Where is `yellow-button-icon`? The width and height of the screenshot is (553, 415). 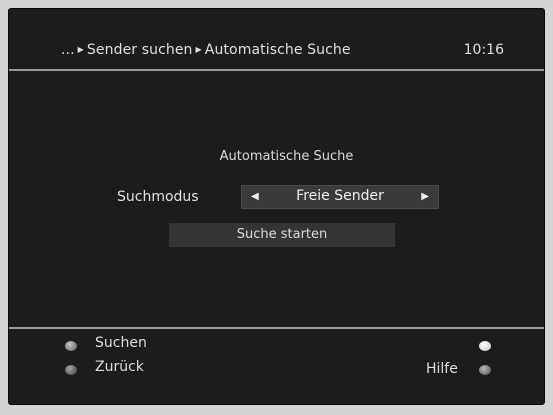
yellow-button-icon is located at coordinates (485, 346).